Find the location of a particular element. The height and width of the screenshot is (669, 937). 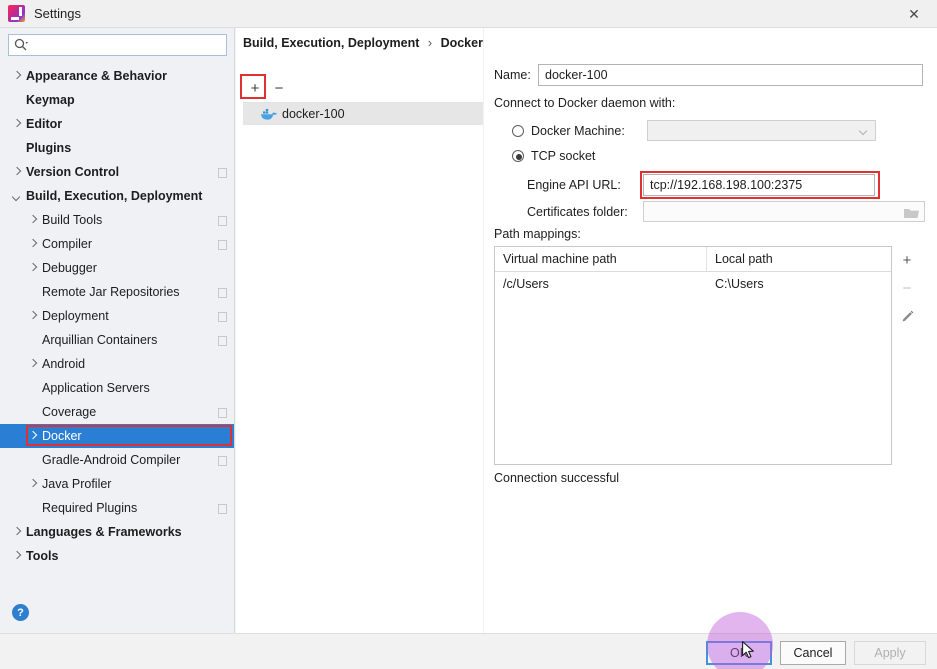

sidebar-item-build-execution-deployment: Build, Execution, Deployment is located at coordinates (117, 196).